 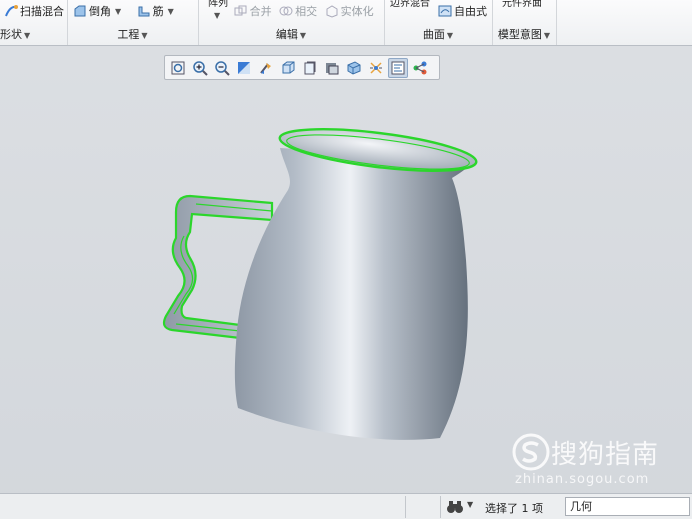 What do you see at coordinates (627, 506) in the screenshot?
I see `selection-filter-select: 几何` at bounding box center [627, 506].